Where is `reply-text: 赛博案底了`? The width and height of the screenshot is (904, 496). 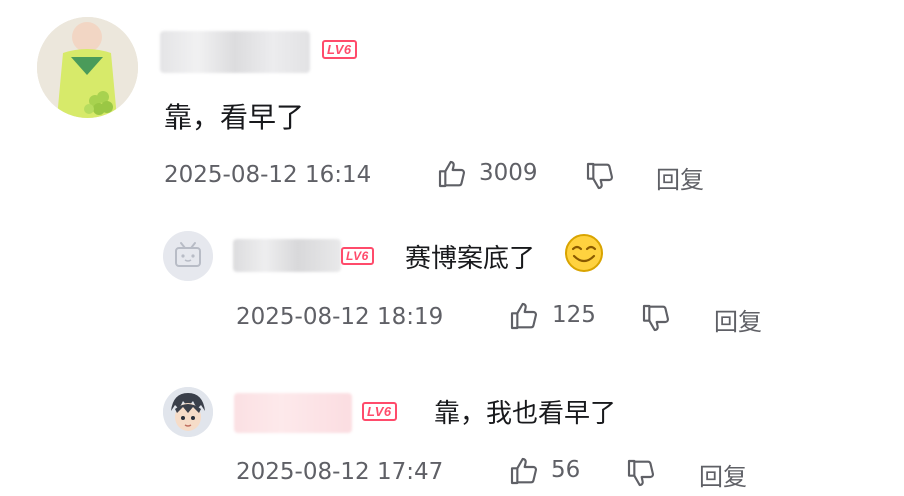 reply-text: 赛博案底了 is located at coordinates (470, 259).